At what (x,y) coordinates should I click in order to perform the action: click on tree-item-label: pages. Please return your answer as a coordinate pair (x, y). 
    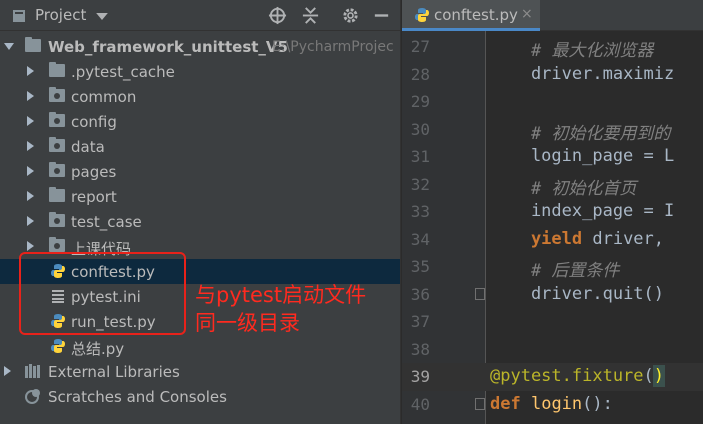
    Looking at the image, I should click on (94, 172).